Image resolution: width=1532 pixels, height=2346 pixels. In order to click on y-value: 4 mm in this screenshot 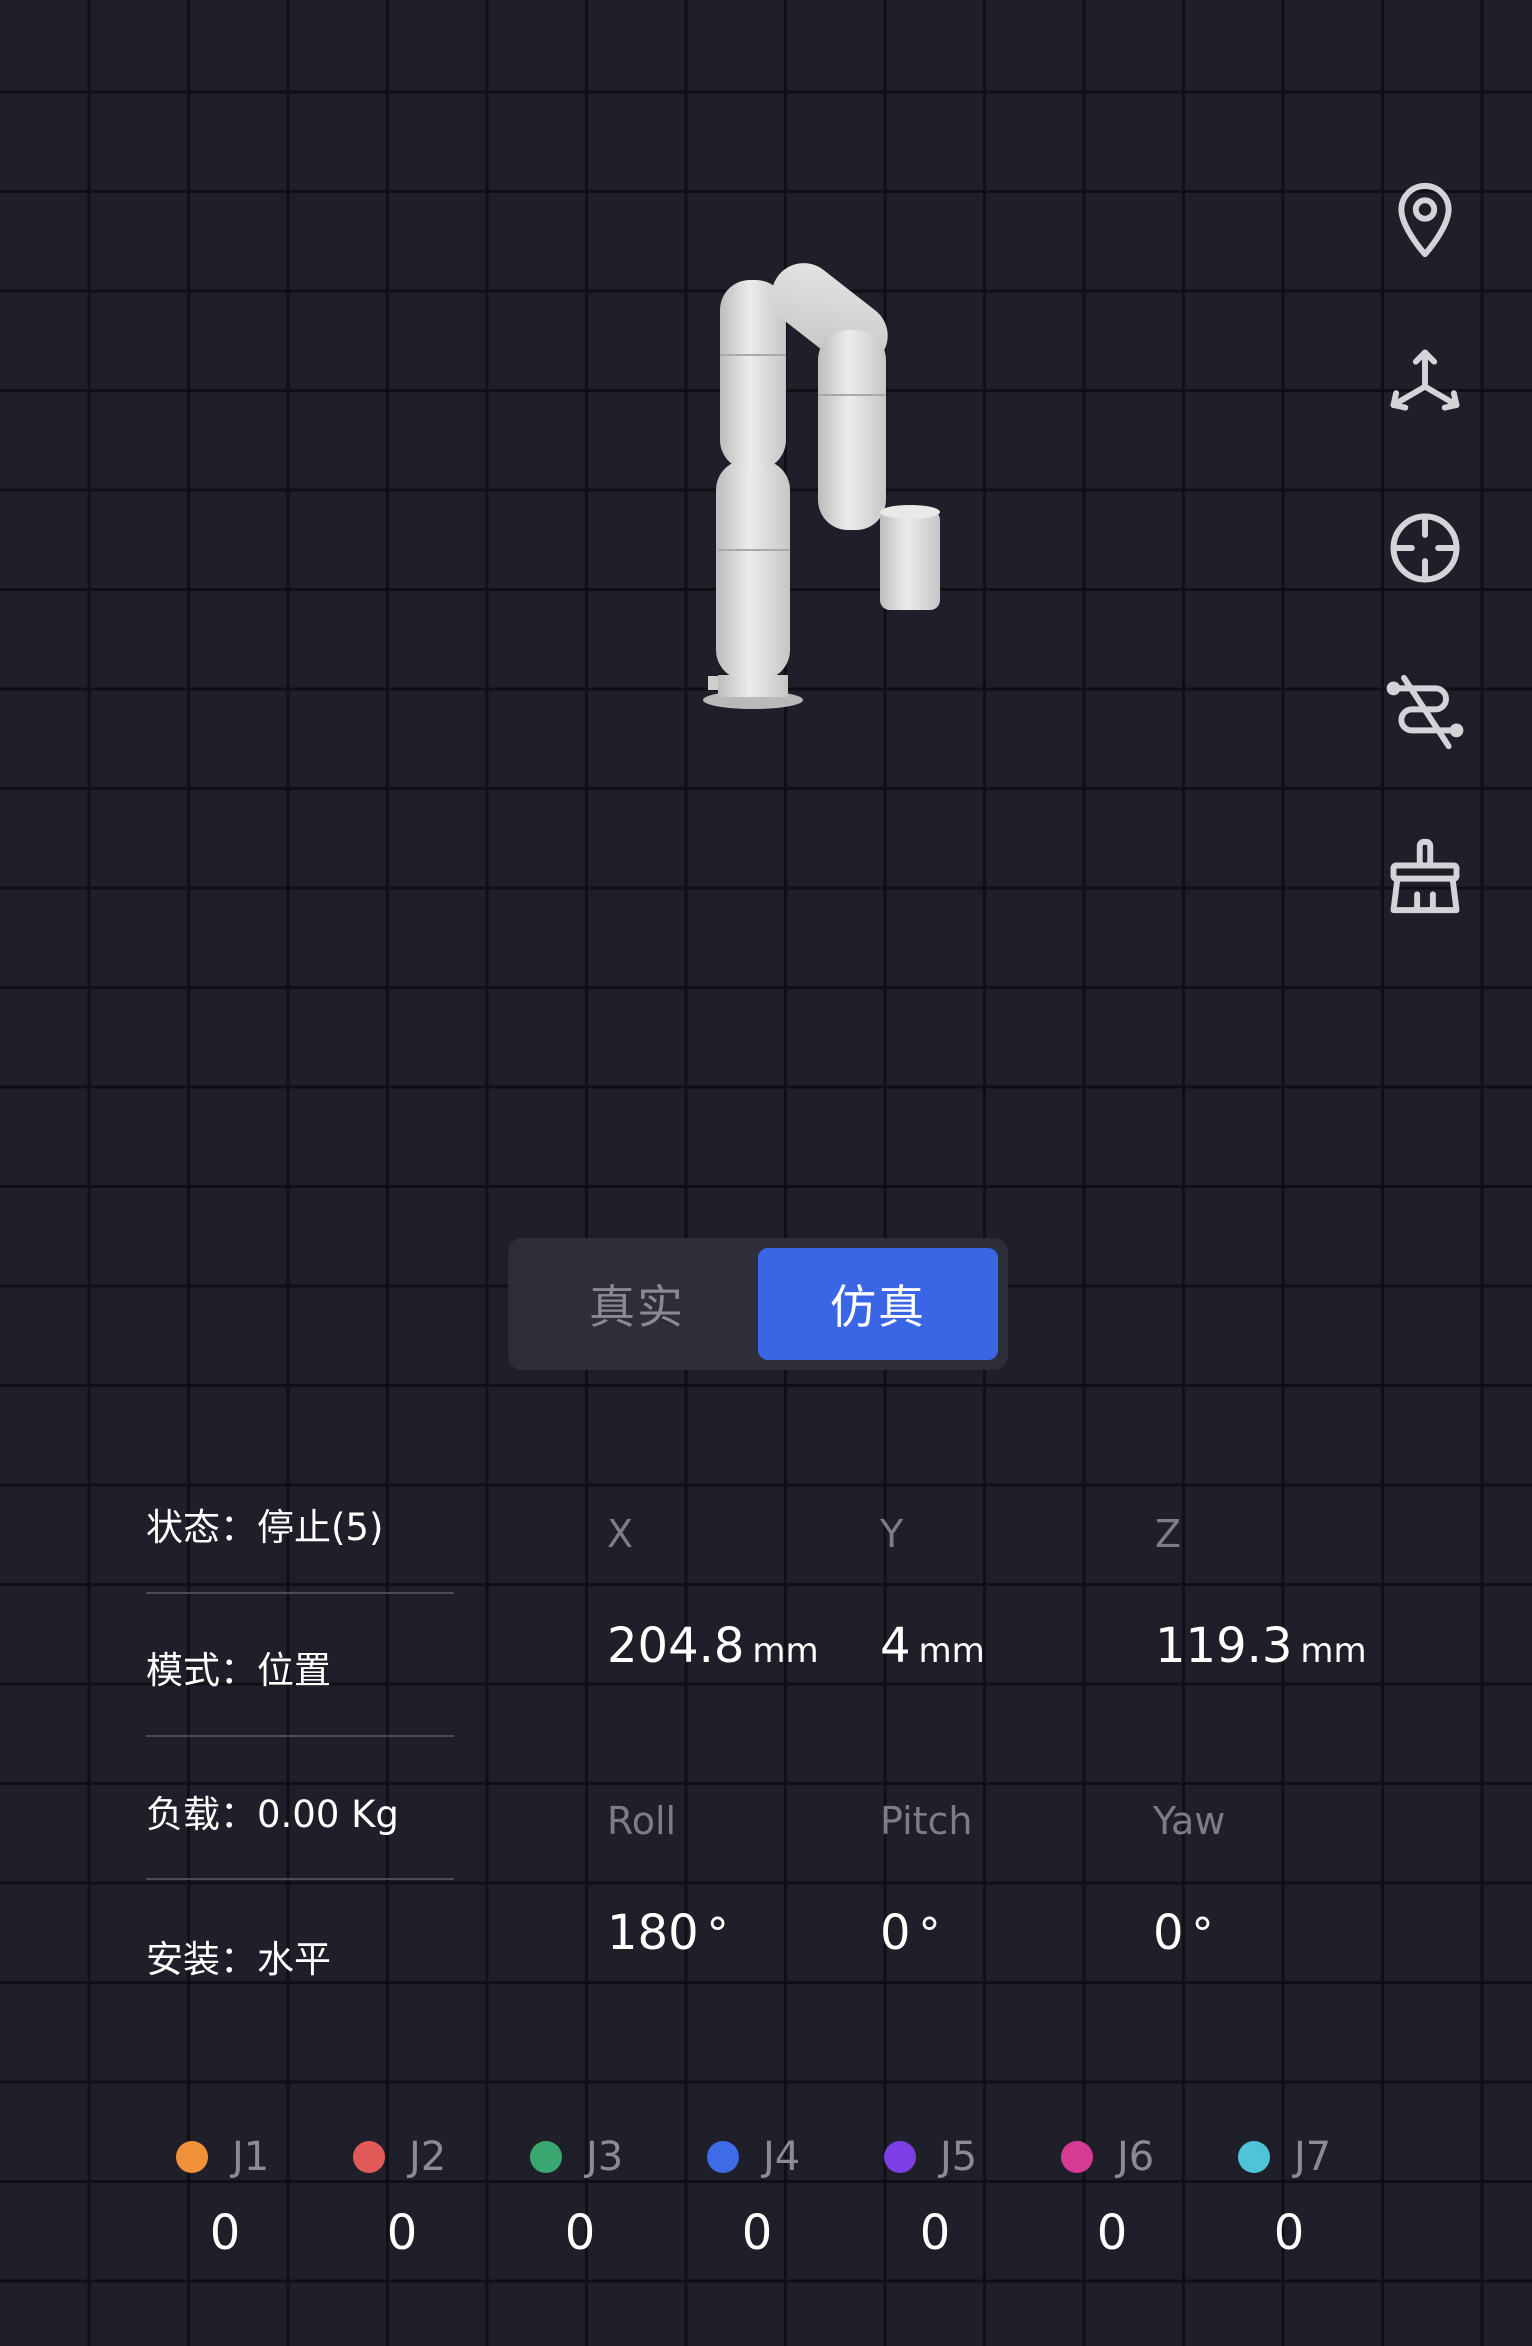, I will do `click(932, 1646)`.